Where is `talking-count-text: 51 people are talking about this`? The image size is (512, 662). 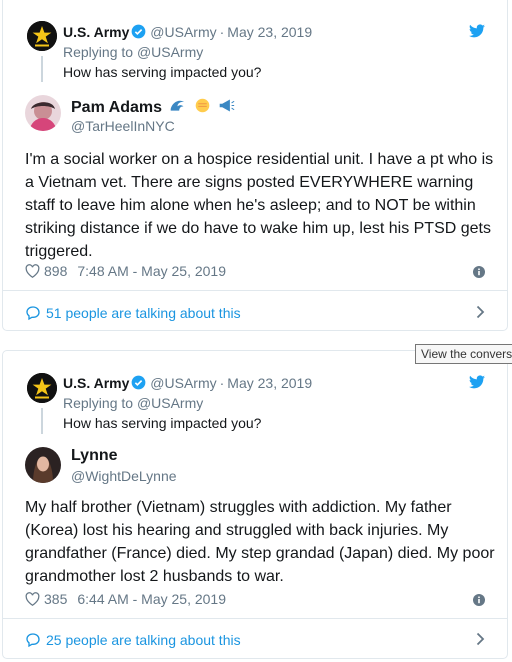
talking-count-text: 51 people are talking about this is located at coordinates (143, 313).